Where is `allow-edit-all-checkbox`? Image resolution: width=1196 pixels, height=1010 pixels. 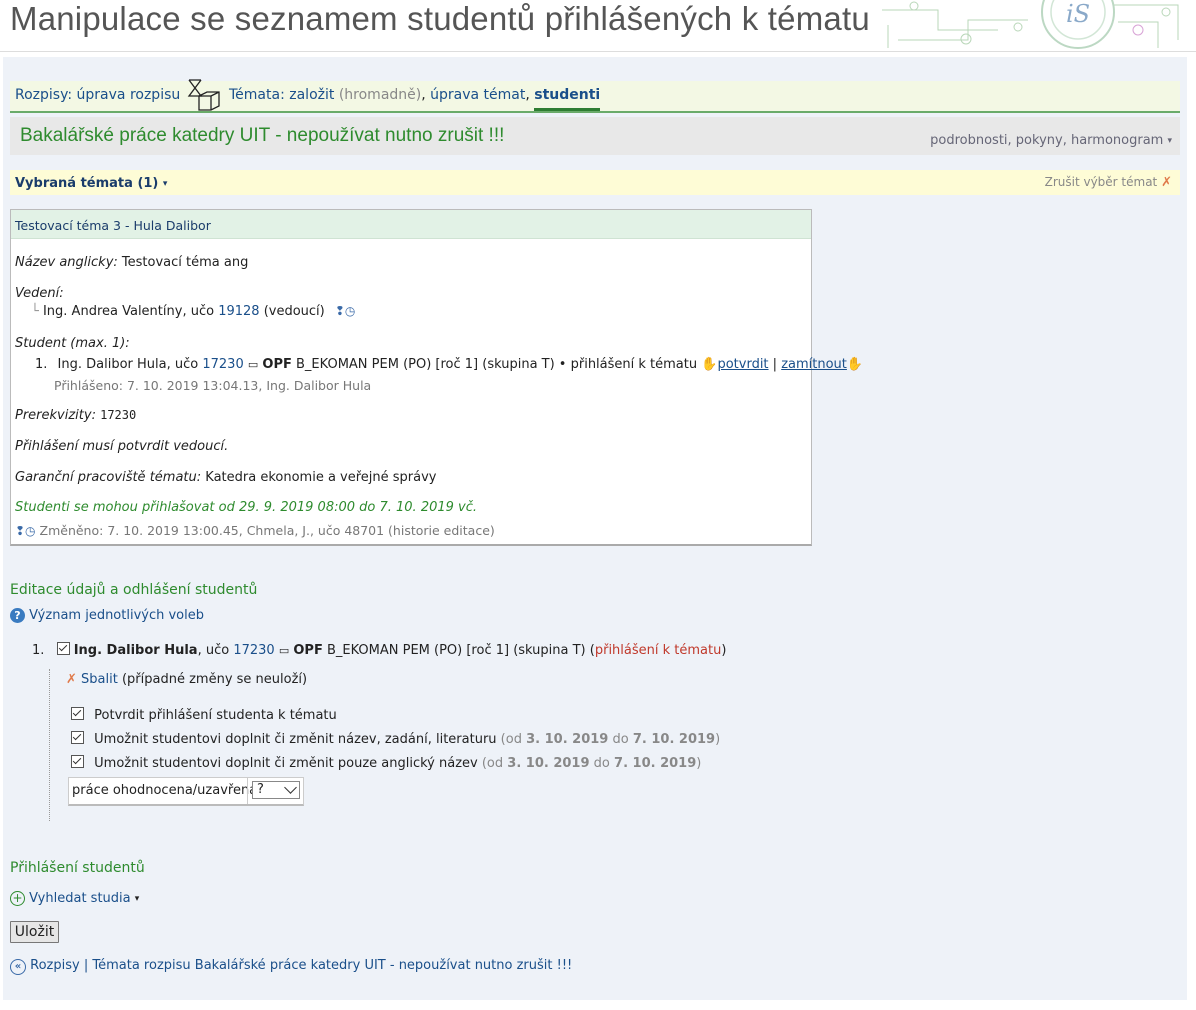 allow-edit-all-checkbox is located at coordinates (77, 737).